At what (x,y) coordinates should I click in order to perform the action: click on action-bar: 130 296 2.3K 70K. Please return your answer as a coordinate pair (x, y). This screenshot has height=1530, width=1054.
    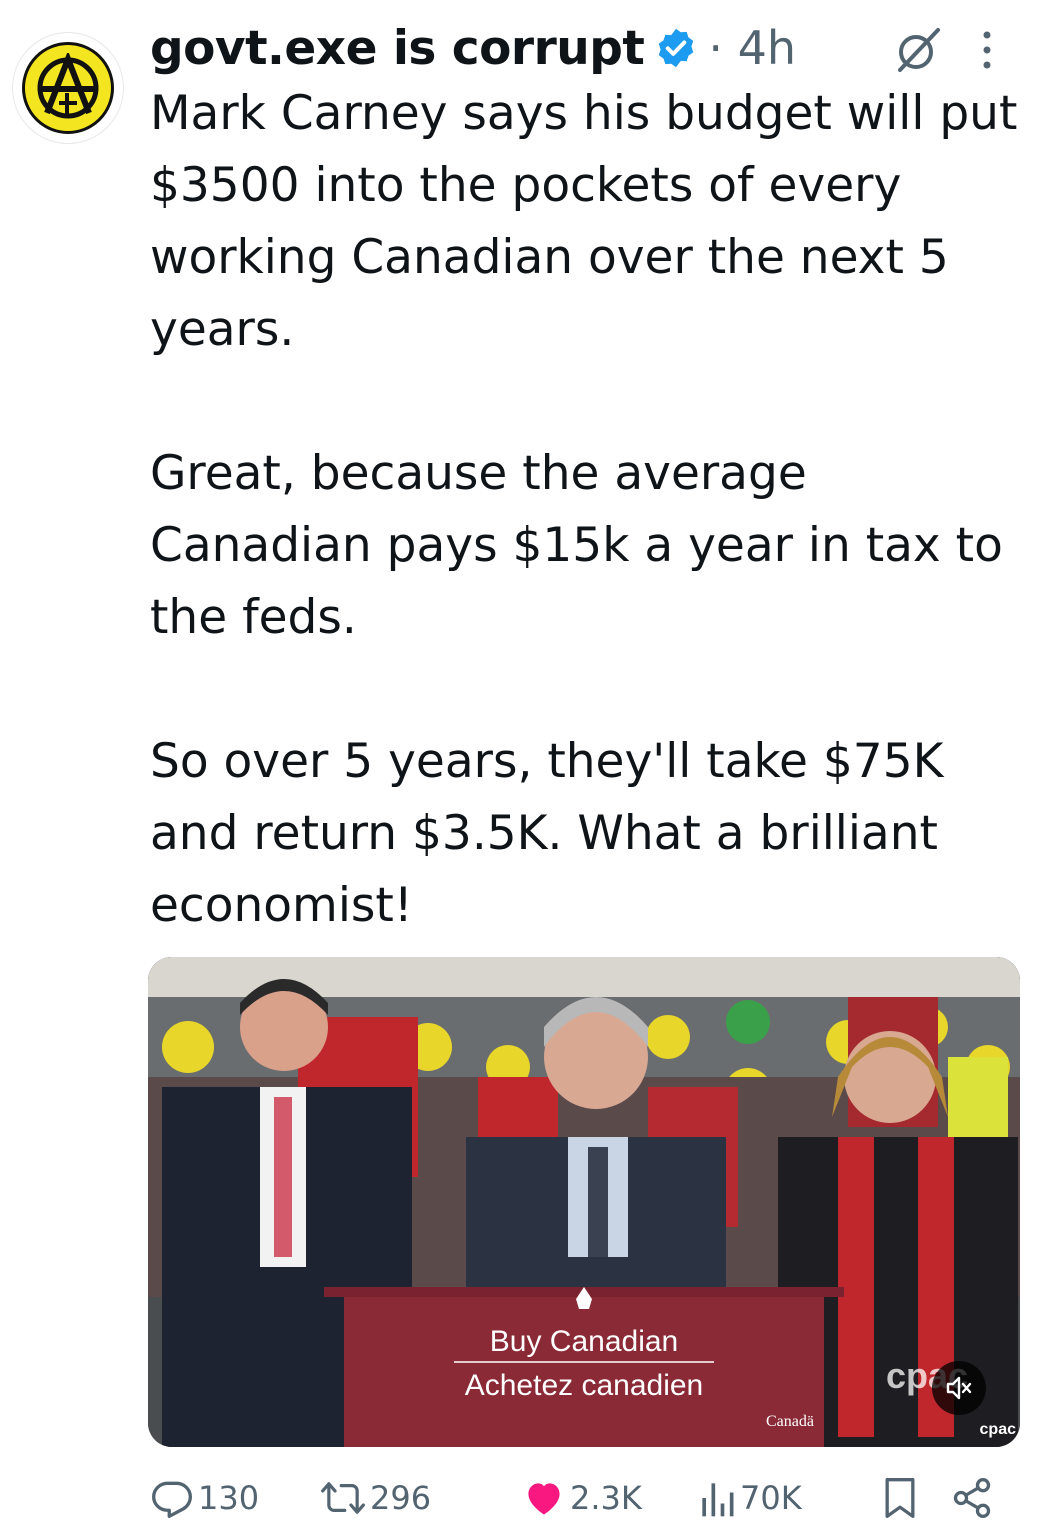
    Looking at the image, I should click on (575, 1498).